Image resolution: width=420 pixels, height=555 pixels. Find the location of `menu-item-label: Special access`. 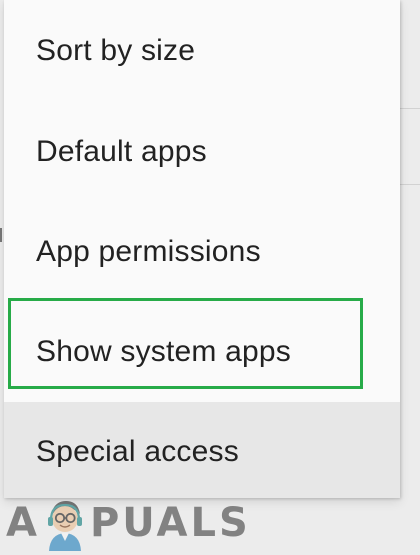

menu-item-label: Special access is located at coordinates (137, 451).